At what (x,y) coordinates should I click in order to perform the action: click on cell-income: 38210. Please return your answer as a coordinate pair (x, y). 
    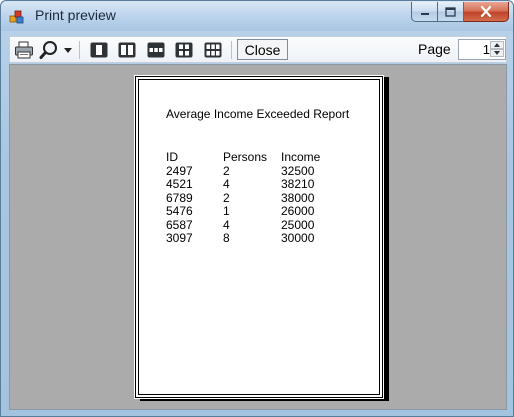
    Looking at the image, I should click on (298, 184).